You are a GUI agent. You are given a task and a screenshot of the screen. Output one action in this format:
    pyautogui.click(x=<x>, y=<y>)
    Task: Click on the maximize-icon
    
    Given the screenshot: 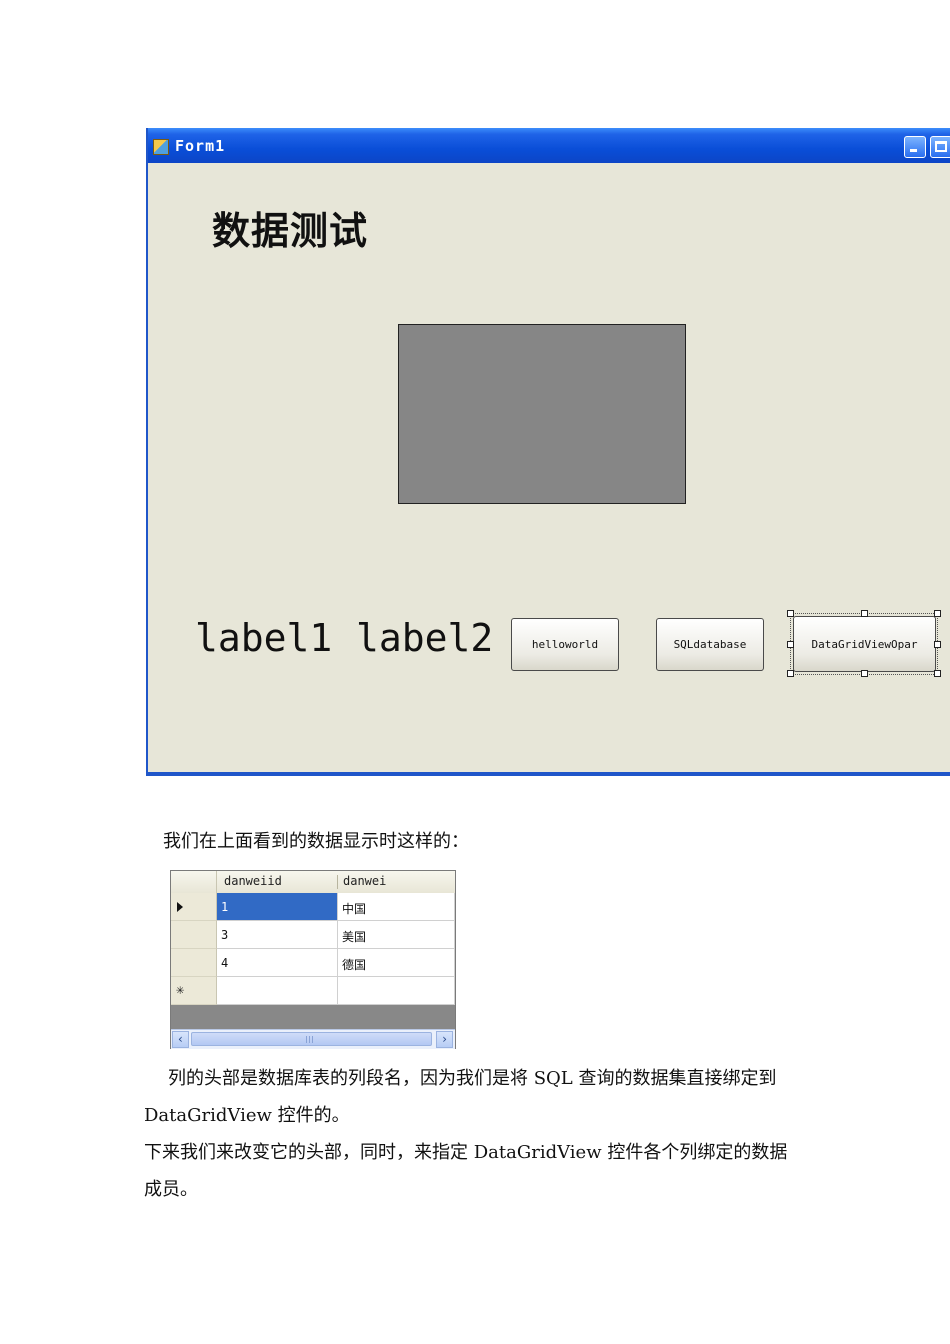 What is the action you would take?
    pyautogui.click(x=940, y=147)
    